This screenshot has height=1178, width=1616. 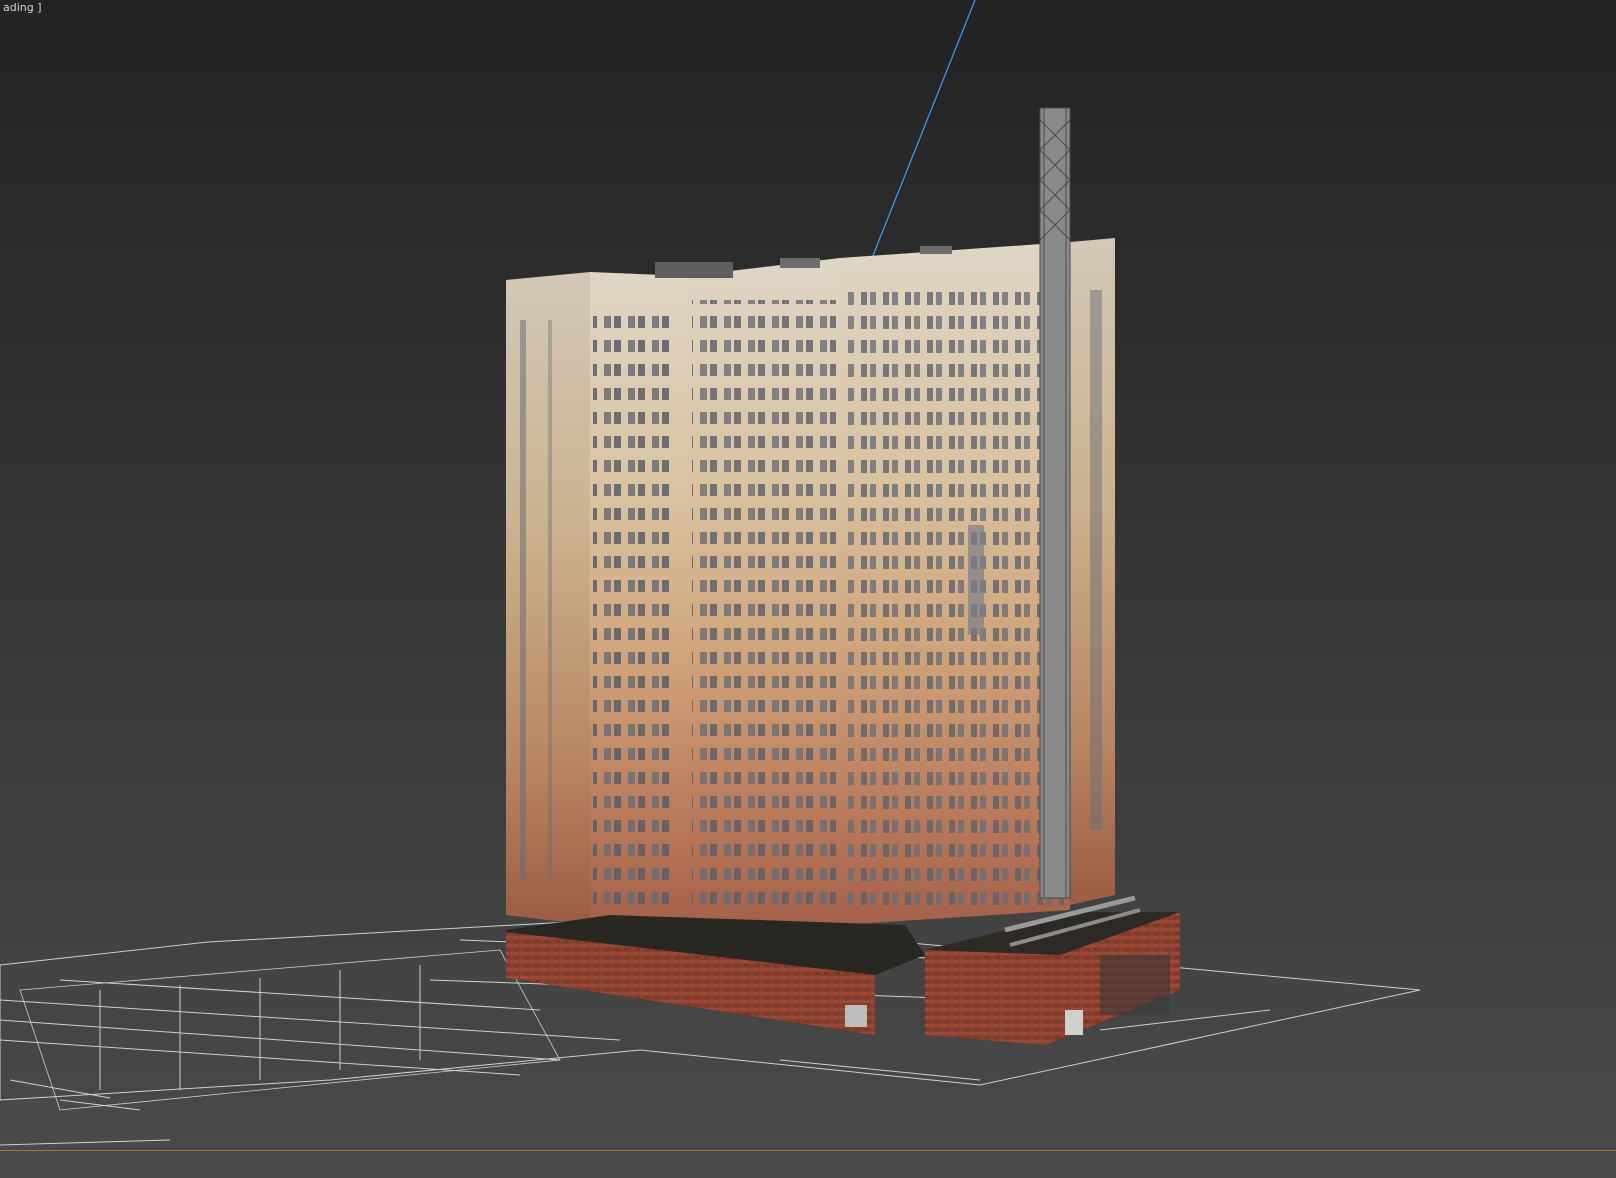 What do you see at coordinates (808, 1150) in the screenshot?
I see `viewport-bottom-rule` at bounding box center [808, 1150].